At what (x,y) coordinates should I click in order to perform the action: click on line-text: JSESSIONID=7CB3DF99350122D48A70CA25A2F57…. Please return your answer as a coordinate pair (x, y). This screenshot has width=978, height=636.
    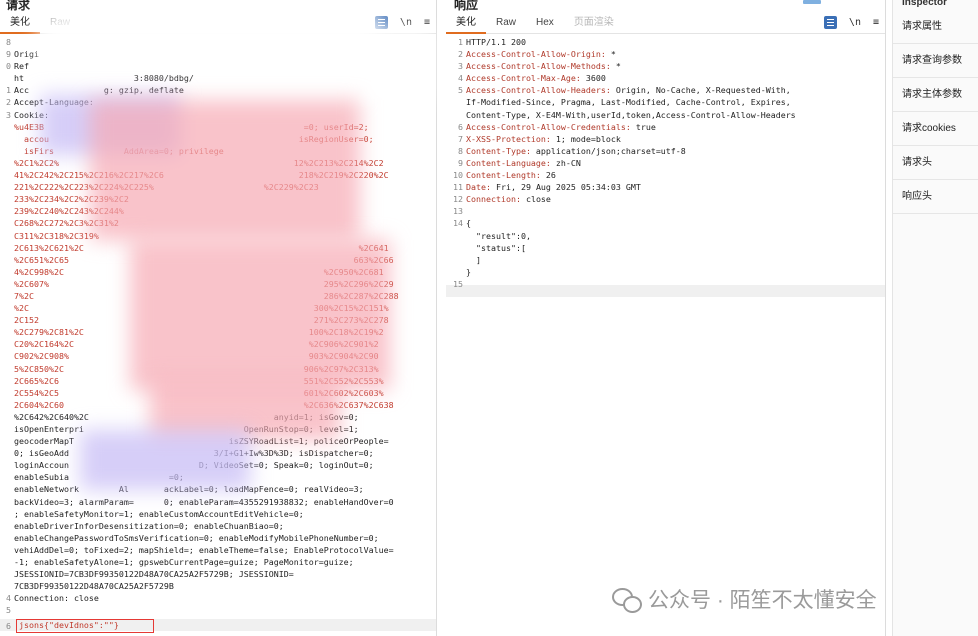
    Looking at the image, I should click on (154, 574).